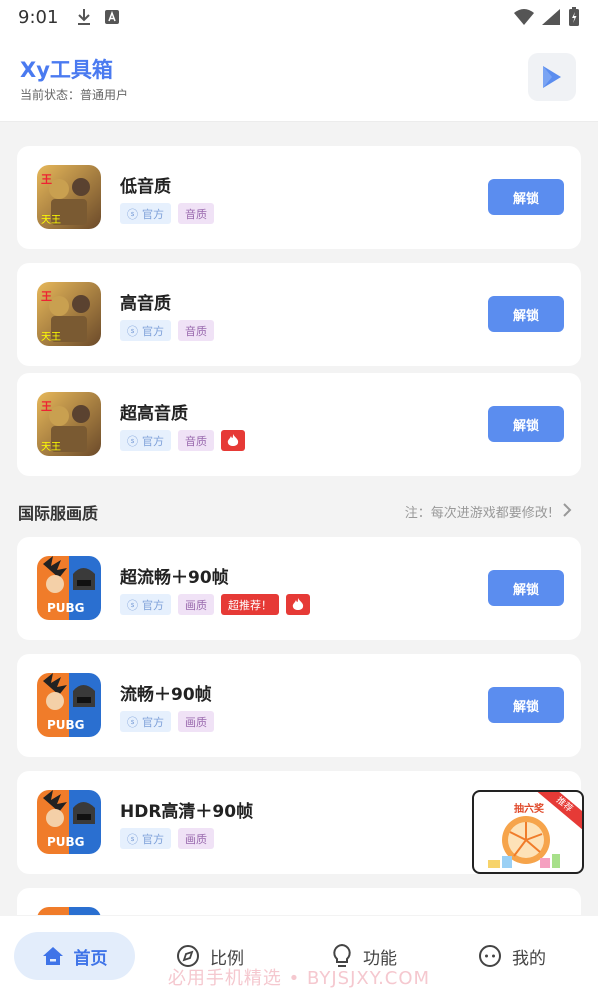 Image resolution: width=598 pixels, height=998 pixels. I want to click on section-note: 注：每次进游戏都要修改!, so click(478, 513).